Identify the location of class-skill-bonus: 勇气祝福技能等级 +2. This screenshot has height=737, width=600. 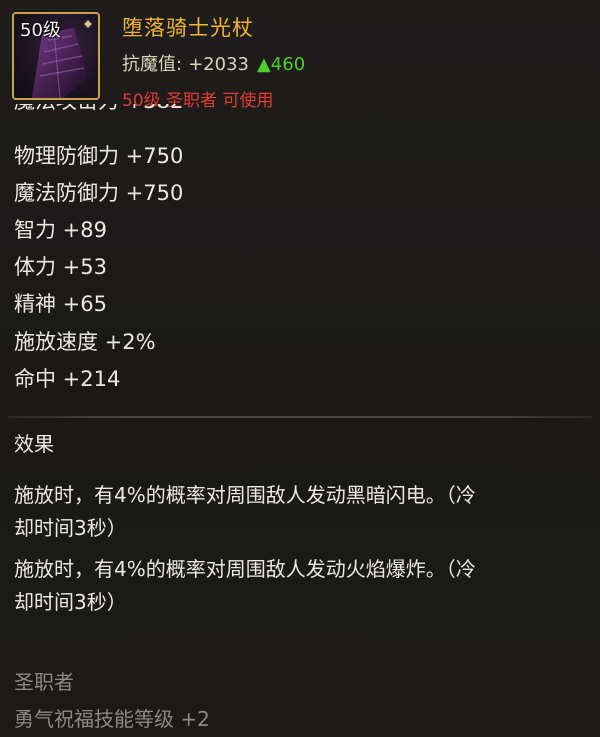
(112, 719).